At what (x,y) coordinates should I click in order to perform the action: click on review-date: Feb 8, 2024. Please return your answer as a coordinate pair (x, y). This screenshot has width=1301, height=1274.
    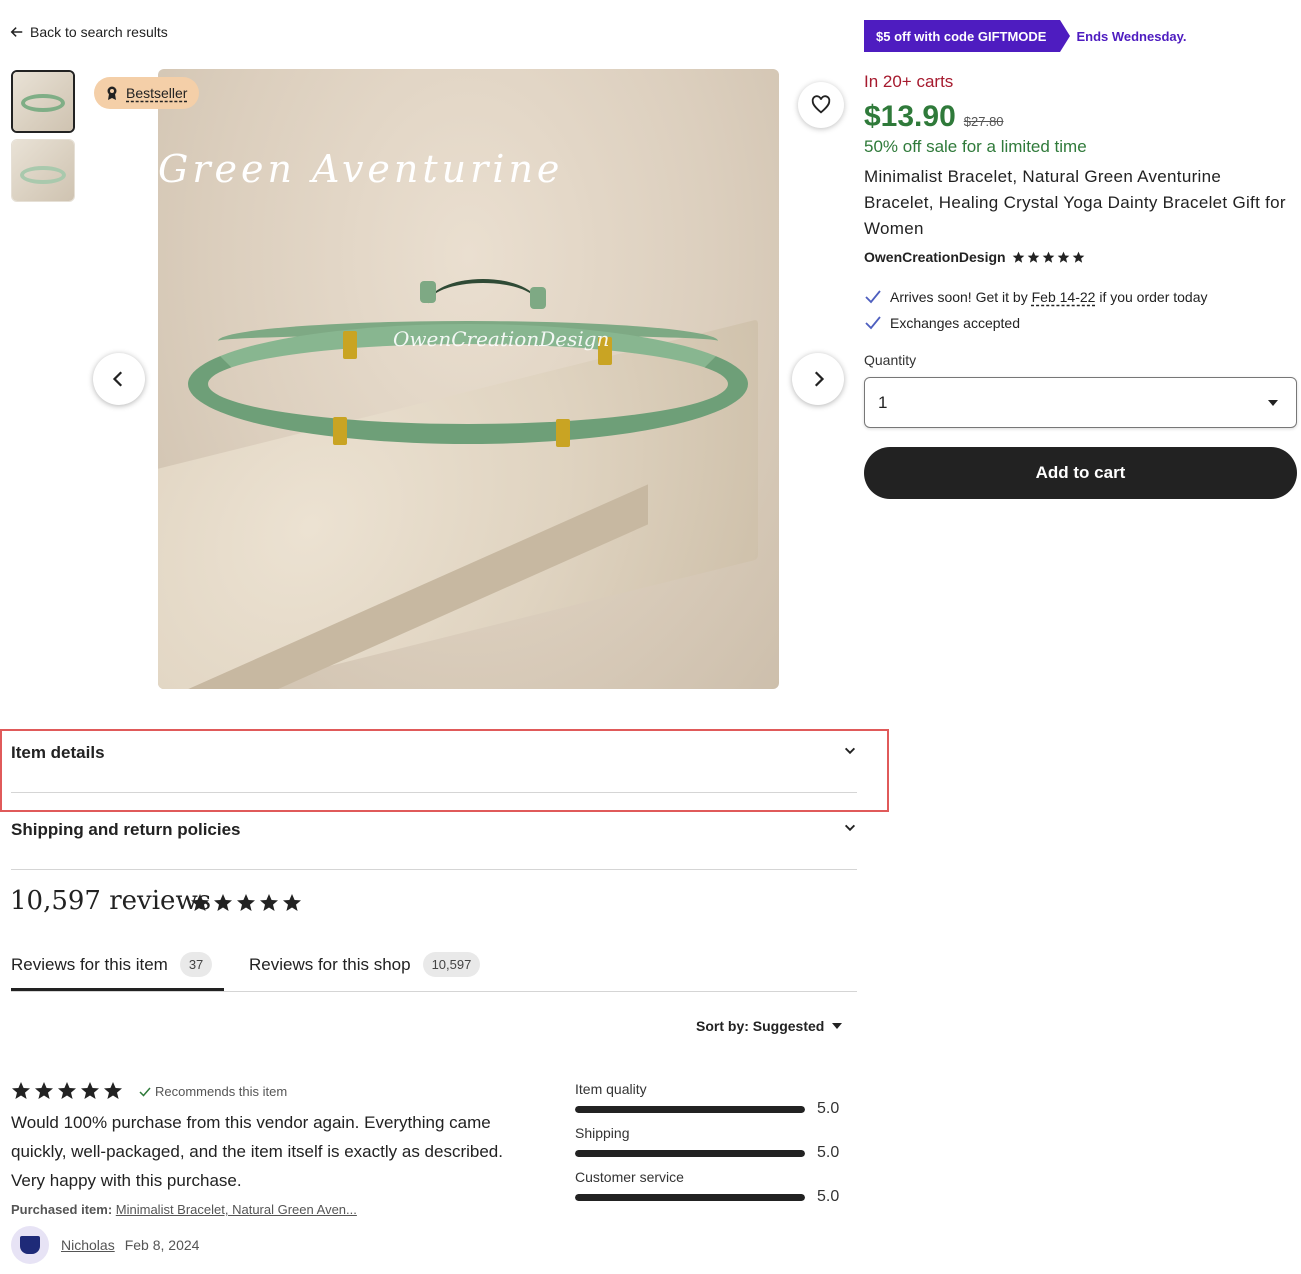
    Looking at the image, I should click on (162, 1245).